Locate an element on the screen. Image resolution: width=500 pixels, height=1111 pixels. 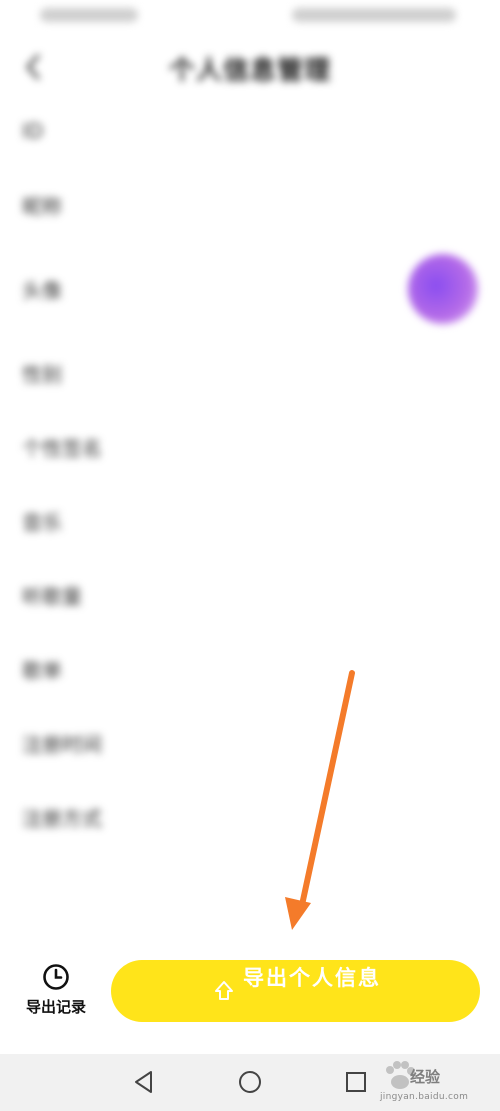
row-label: 性别 is located at coordinates (42, 374).